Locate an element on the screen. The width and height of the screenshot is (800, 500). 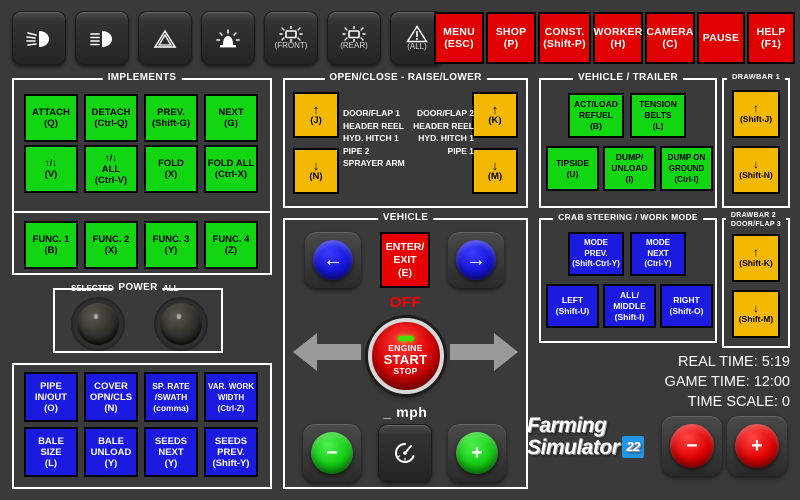
key-line2: REFUEL is located at coordinates (596, 115).